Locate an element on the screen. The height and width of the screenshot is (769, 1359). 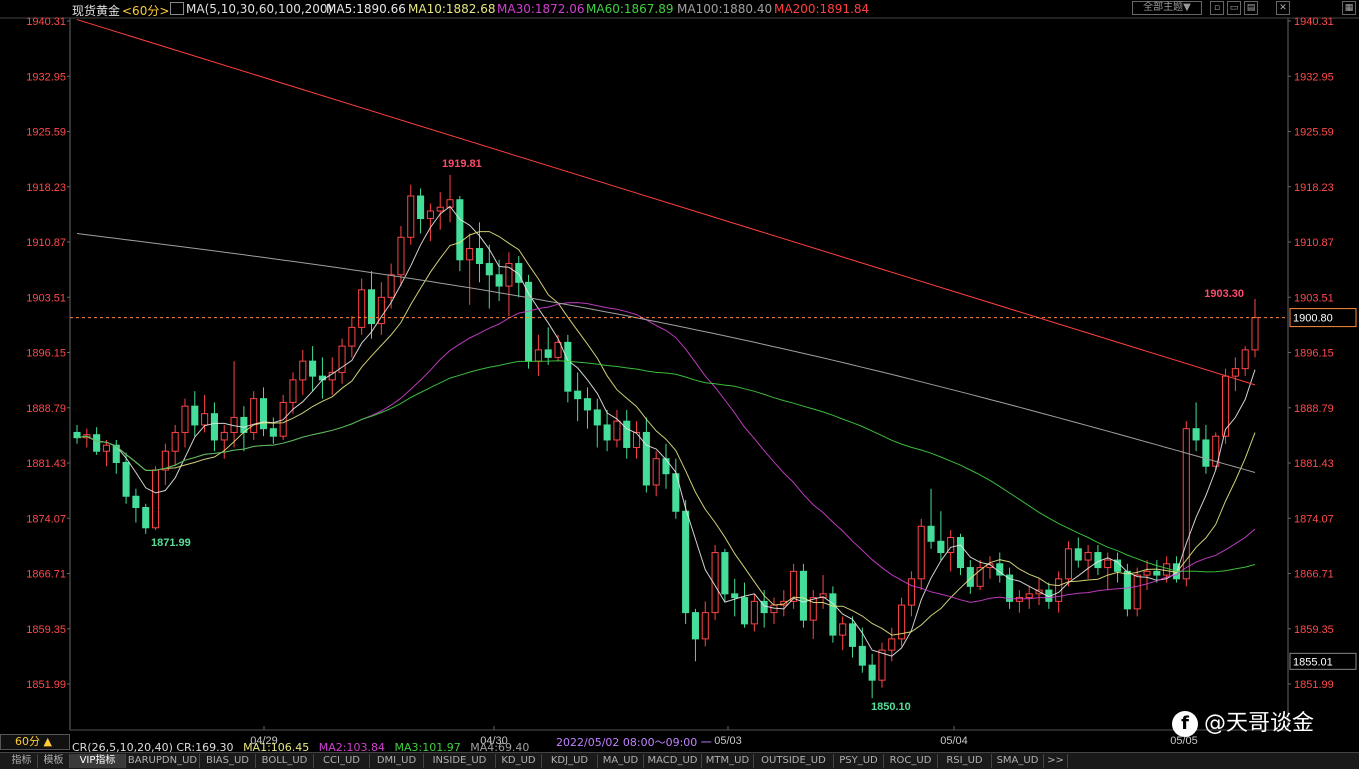
tab-15: PSY_UD is located at coordinates (859, 761).